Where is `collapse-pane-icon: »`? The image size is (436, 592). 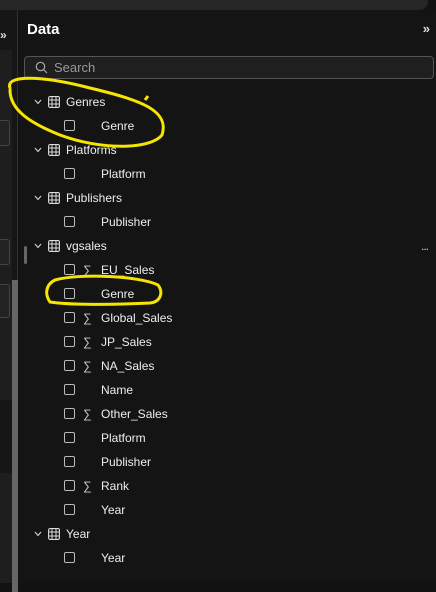 collapse-pane-icon: » is located at coordinates (426, 28).